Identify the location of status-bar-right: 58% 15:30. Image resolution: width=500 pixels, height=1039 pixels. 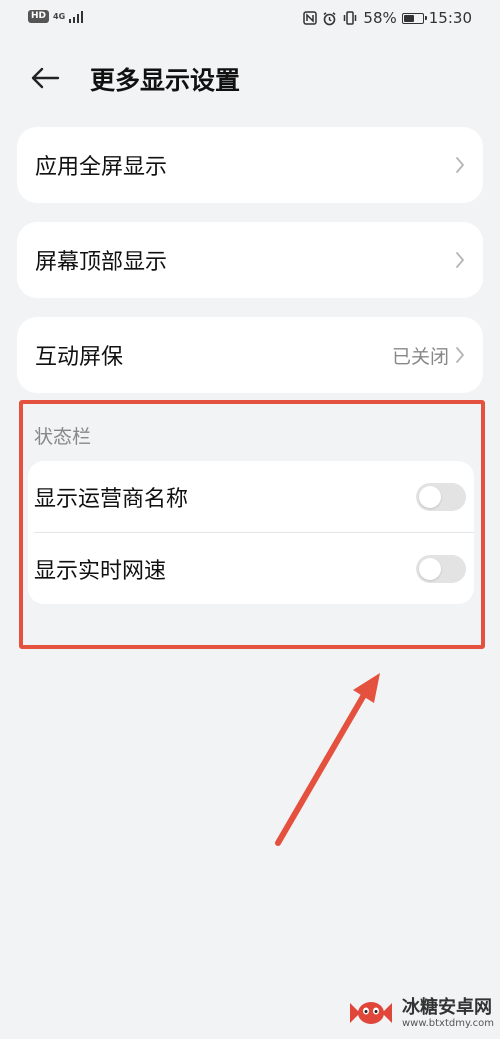
(387, 18).